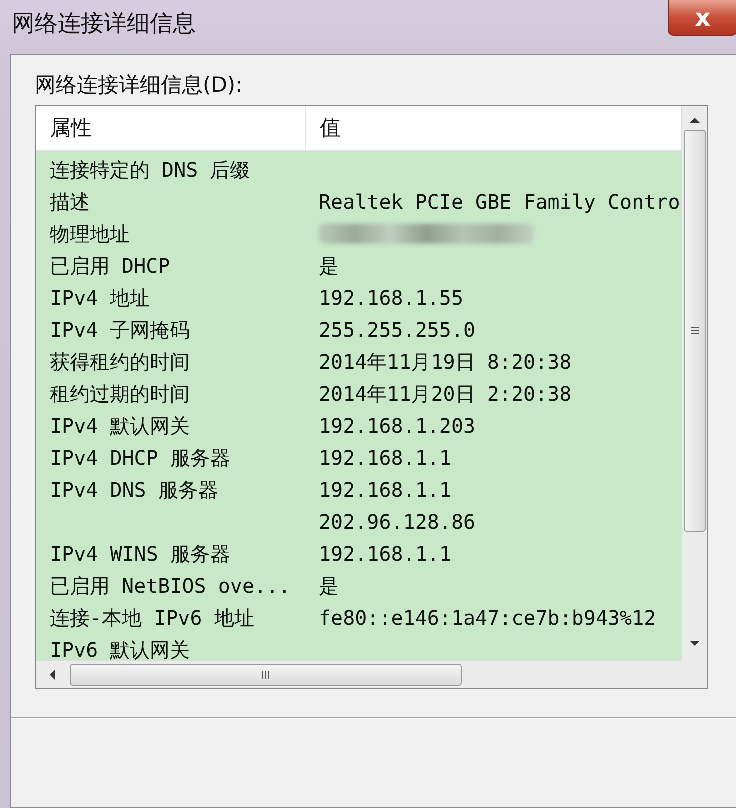 This screenshot has height=808, width=736. Describe the element at coordinates (171, 128) in the screenshot. I see `column-header: 属性` at that location.